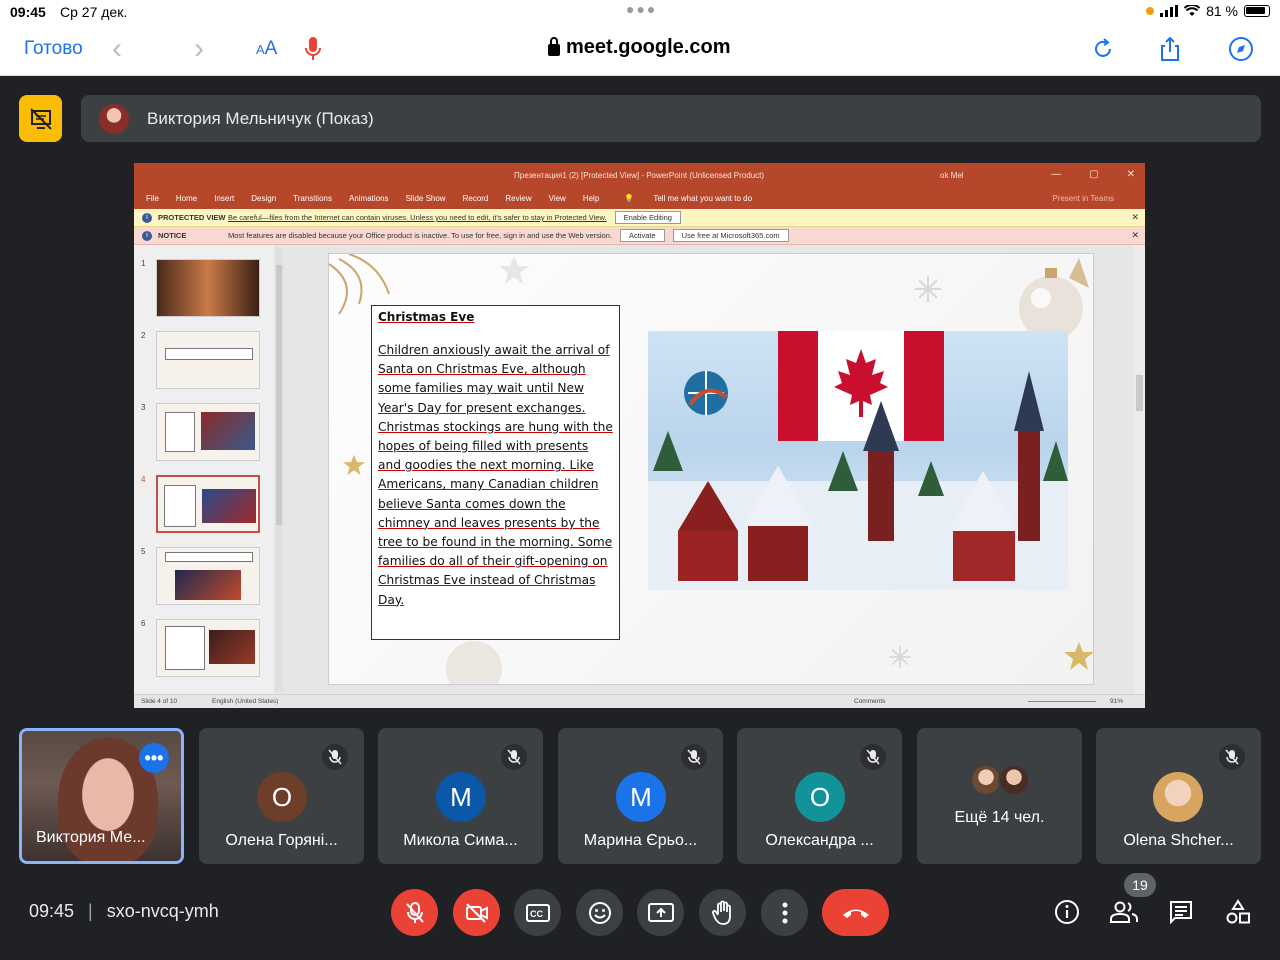 This screenshot has width=1280, height=960. Describe the element at coordinates (648, 47) in the screenshot. I see `url-text: meet.google.com` at that location.